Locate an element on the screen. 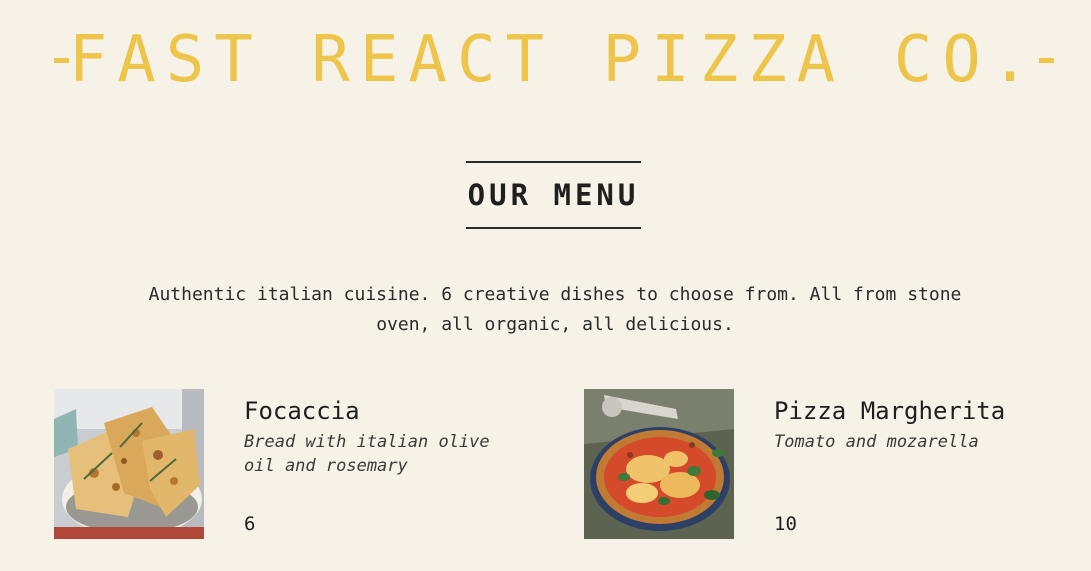 The height and width of the screenshot is (571, 1091). menu-heading: OUR MENU is located at coordinates (553, 195).